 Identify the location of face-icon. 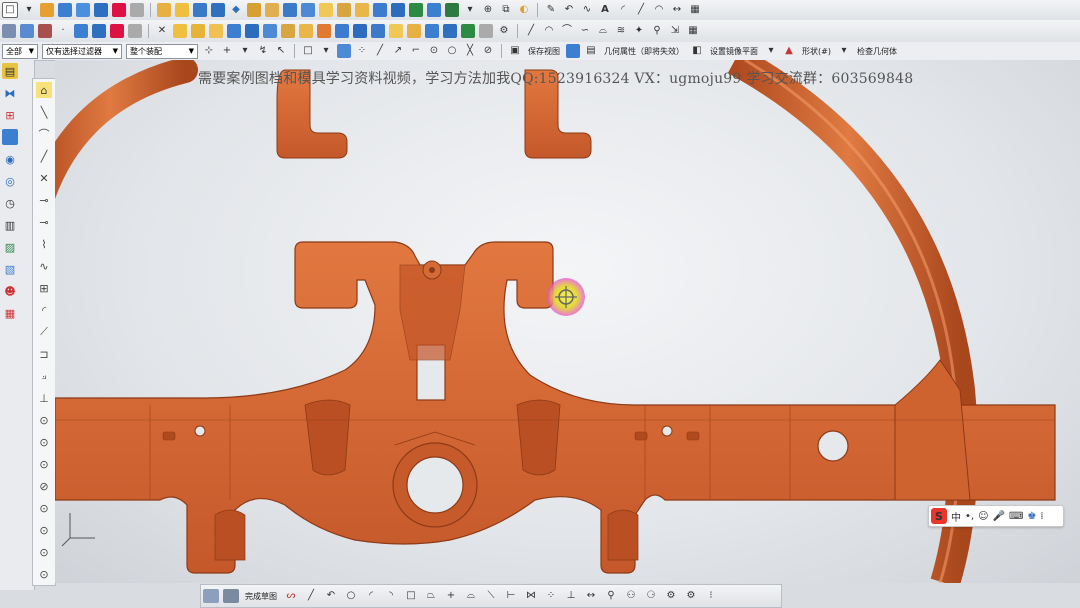
(398, 10).